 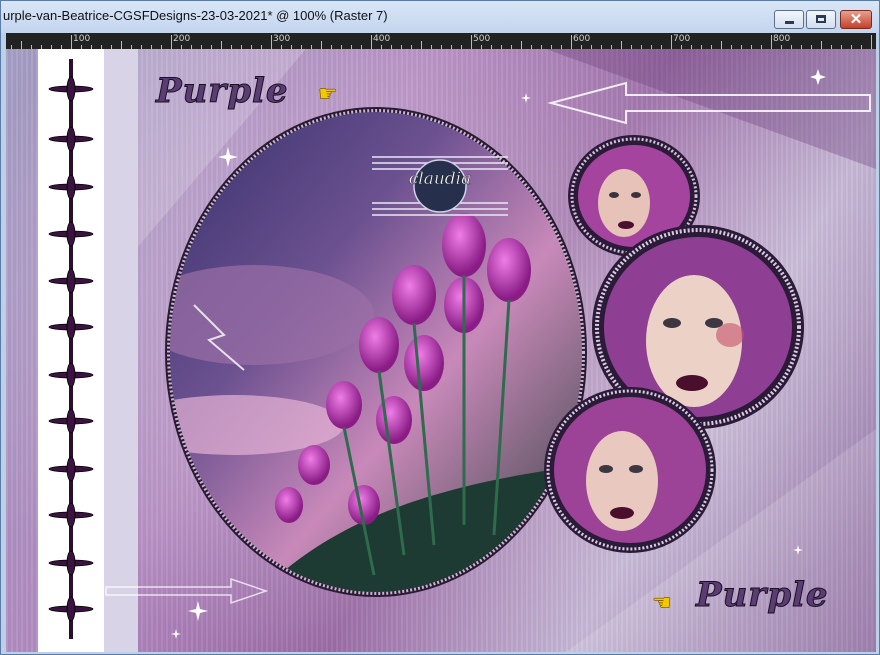 I want to click on ruler-label: 100, so click(x=82, y=39).